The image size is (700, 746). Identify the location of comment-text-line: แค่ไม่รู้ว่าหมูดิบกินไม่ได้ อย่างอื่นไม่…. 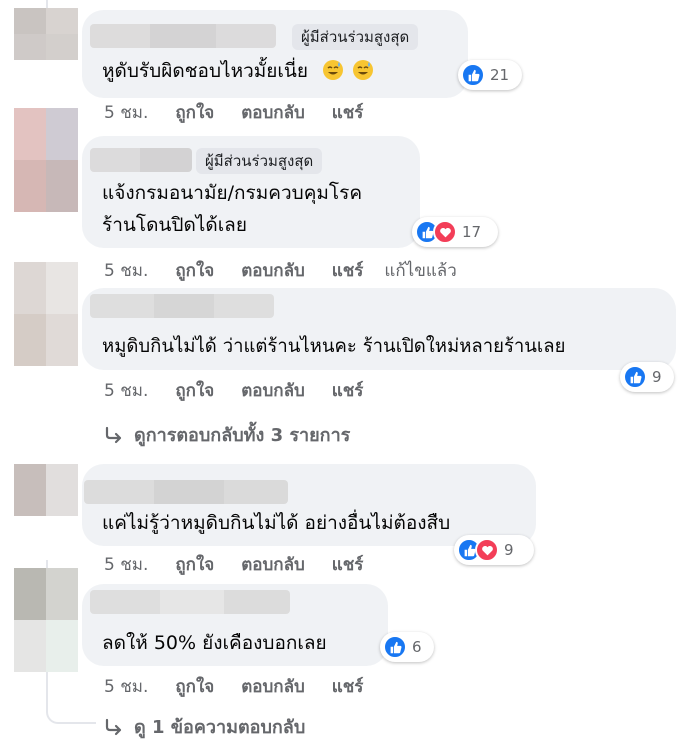
(276, 523).